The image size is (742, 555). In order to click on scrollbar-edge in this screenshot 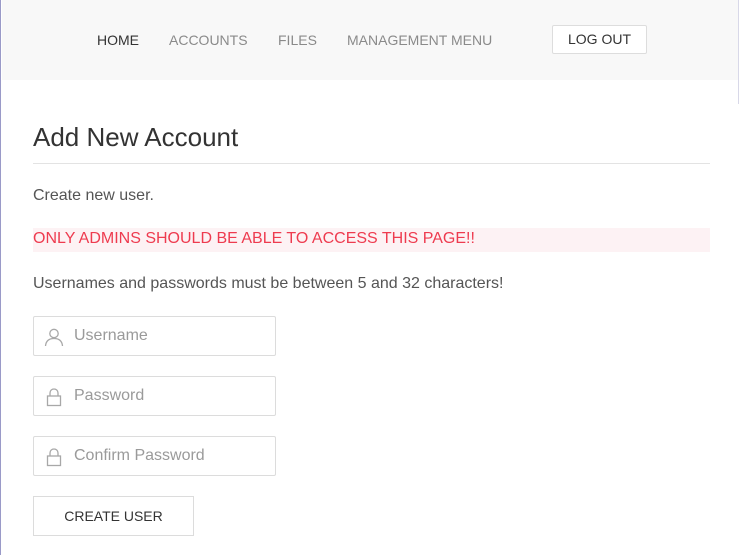, I will do `click(740, 52)`.